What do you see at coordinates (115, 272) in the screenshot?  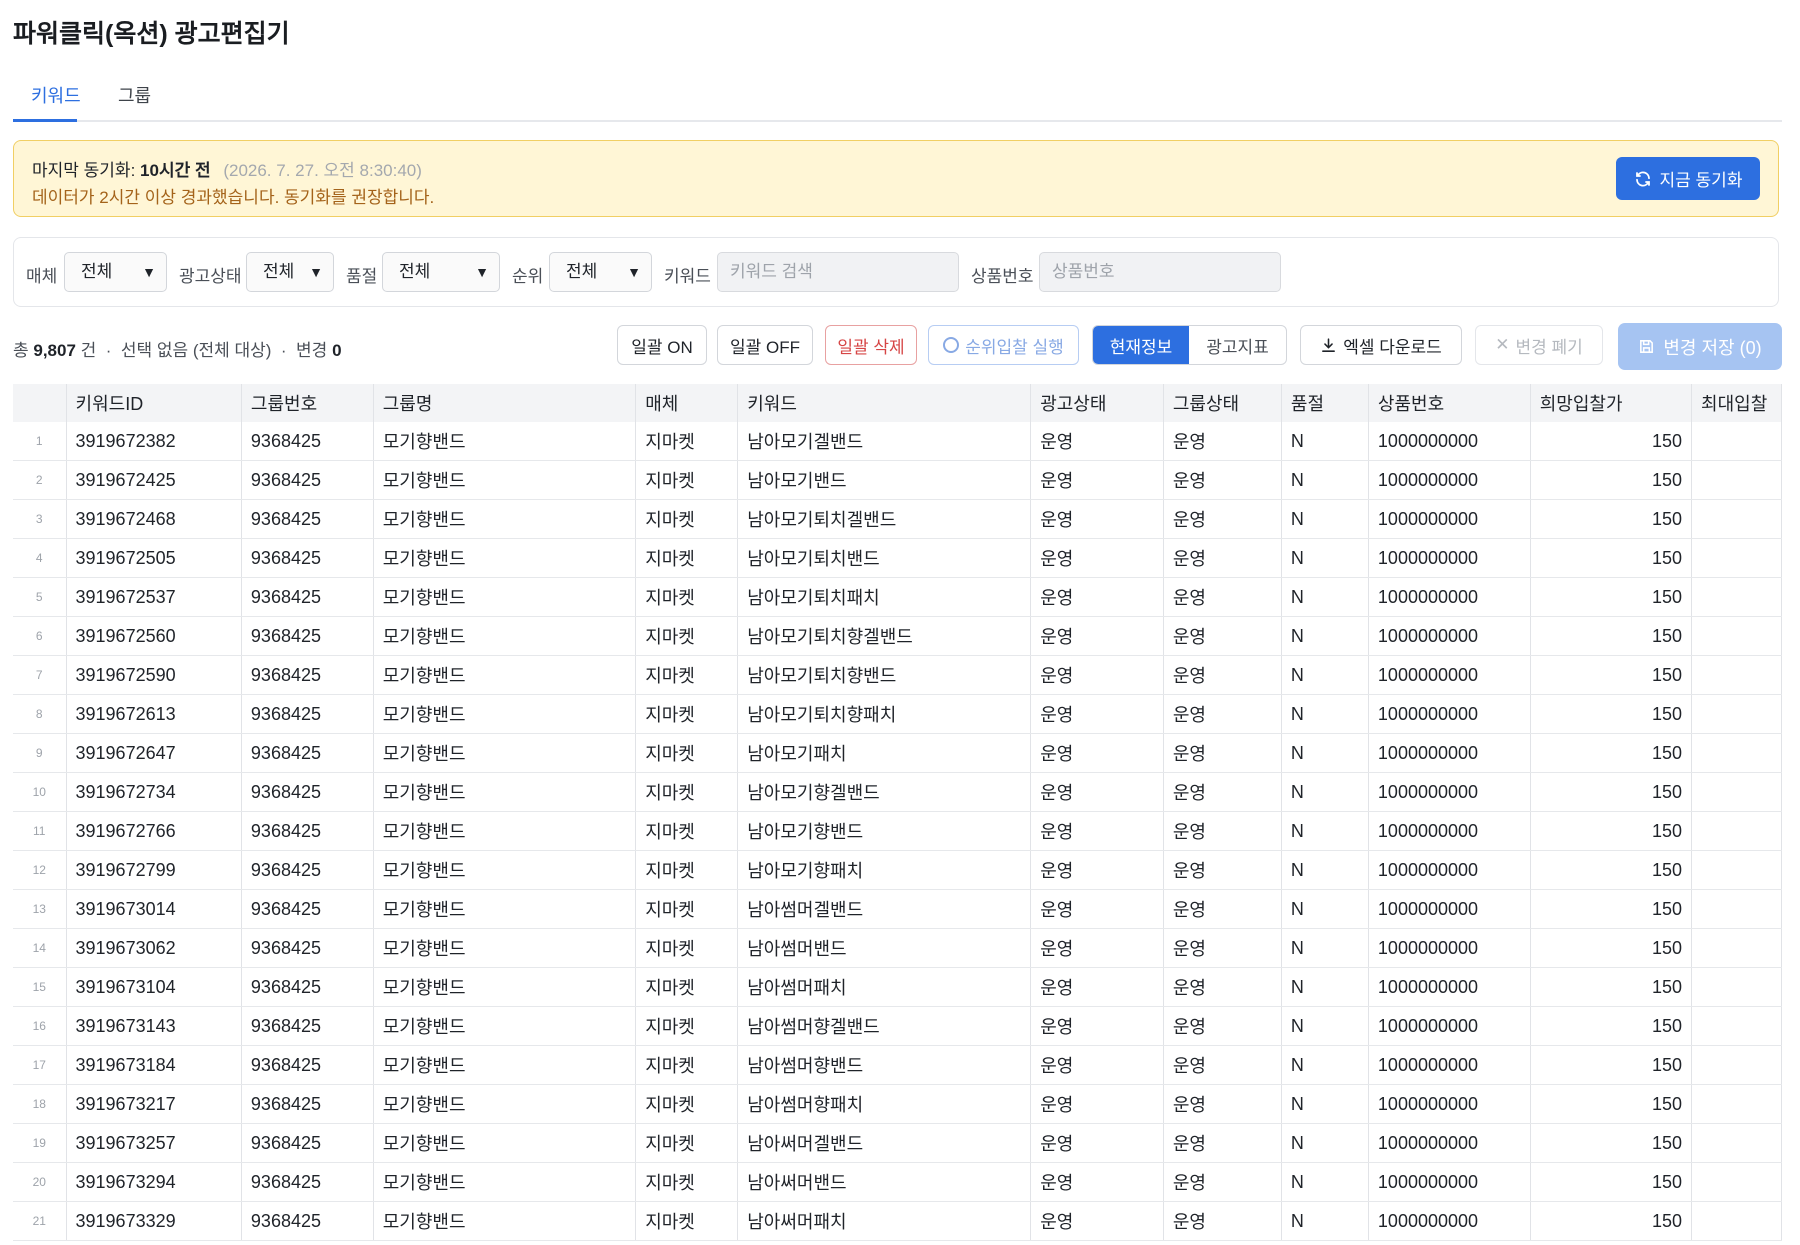 I see `media-select: 전체 ▼` at bounding box center [115, 272].